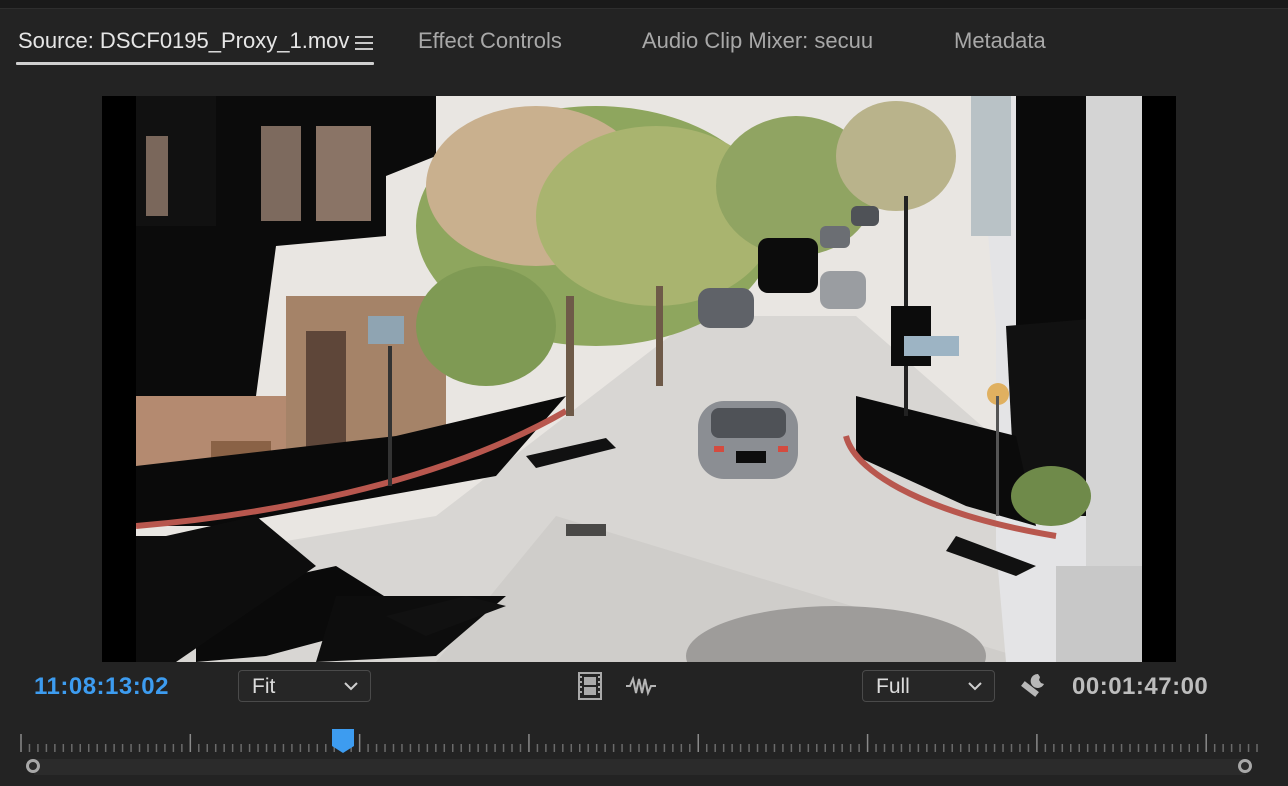  Describe the element at coordinates (183, 41) in the screenshot. I see `tab-source: Source: DSCF0195_Proxy_1.mov` at that location.